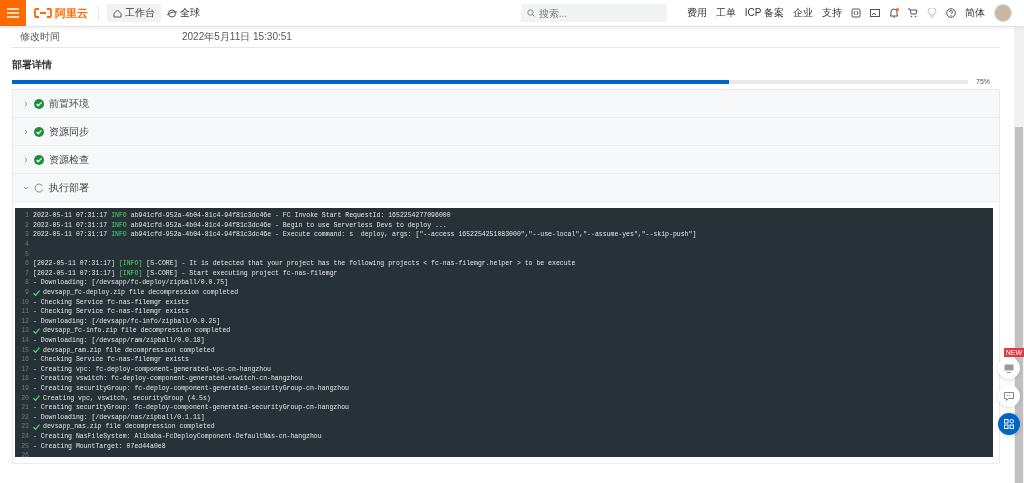 This screenshot has height=483, width=1024. Describe the element at coordinates (832, 13) in the screenshot. I see `nav-link: 支持` at that location.